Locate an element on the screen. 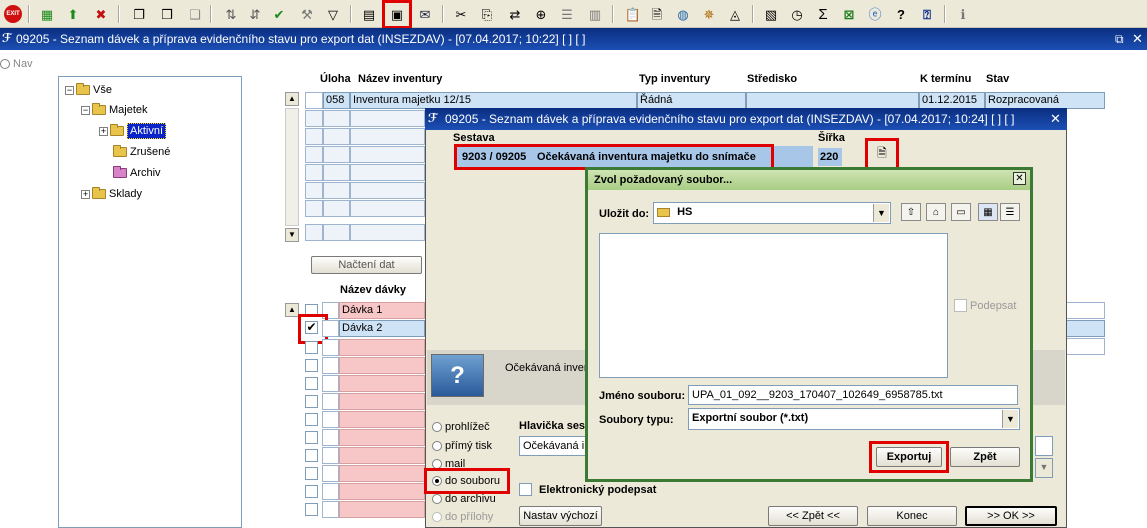 The width and height of the screenshot is (1147, 528). tree-item-aktivni: + Aktivní is located at coordinates (133, 131).